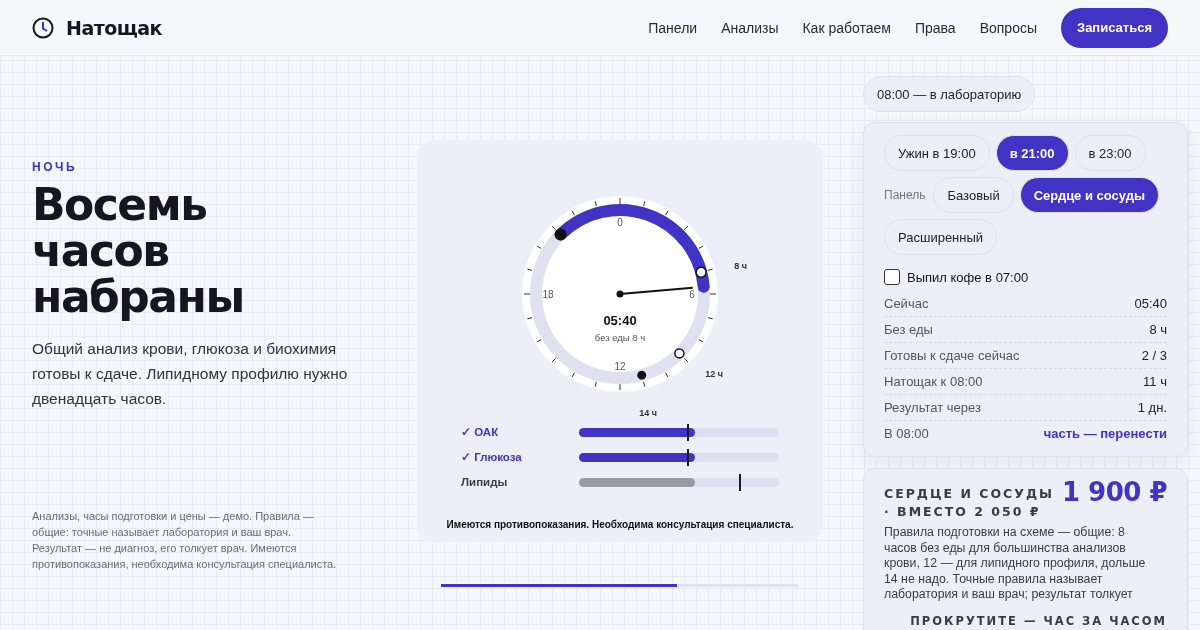 The height and width of the screenshot is (630, 1200). Describe the element at coordinates (1038, 621) in the screenshot. I see `scroll-hint: ПРОКРУТИТЕ — ЧАС ЗА ЧАСОМ` at that location.